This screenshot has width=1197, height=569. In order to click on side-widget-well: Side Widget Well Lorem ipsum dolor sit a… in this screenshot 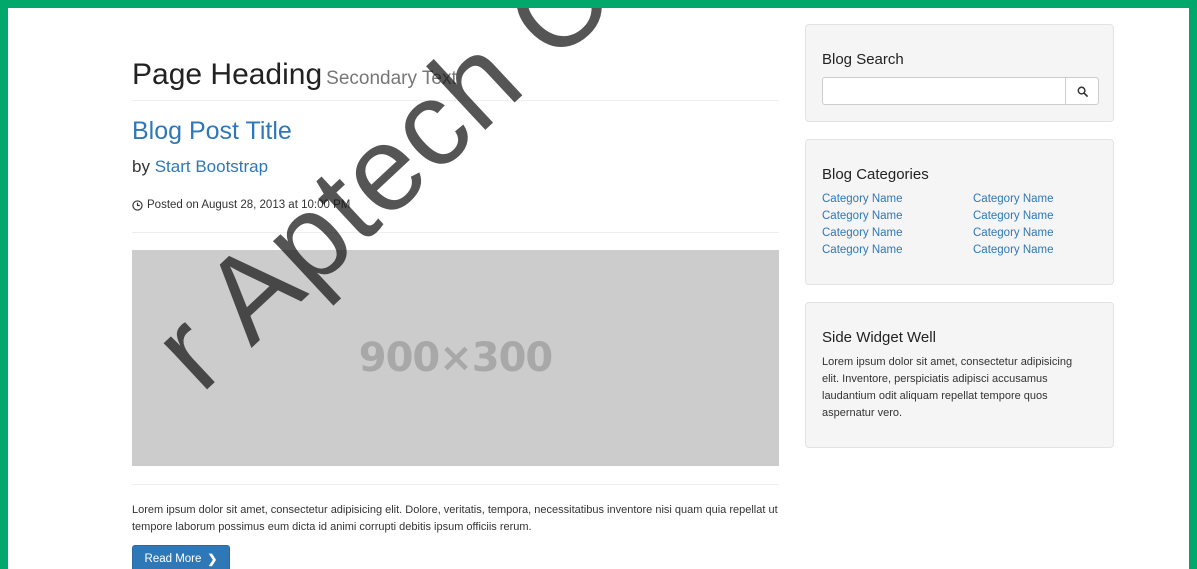, I will do `click(959, 375)`.